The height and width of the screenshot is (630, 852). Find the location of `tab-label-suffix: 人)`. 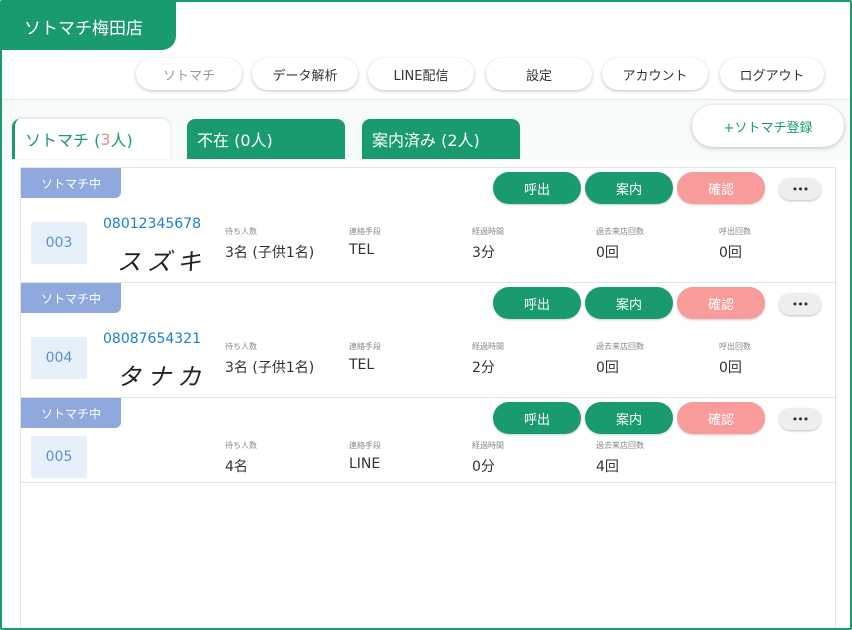

tab-label-suffix: 人) is located at coordinates (121, 140).